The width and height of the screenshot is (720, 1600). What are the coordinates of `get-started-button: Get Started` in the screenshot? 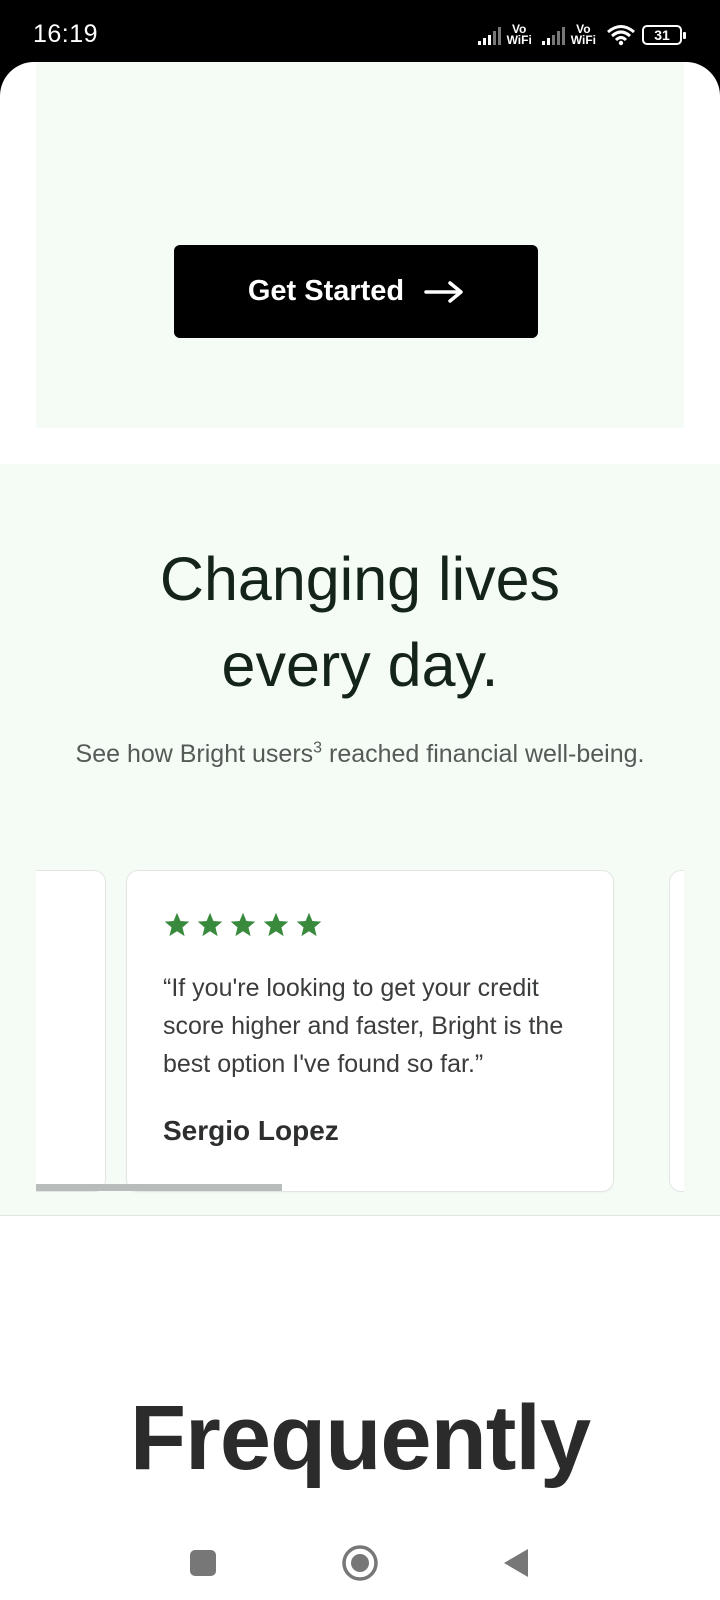 It's located at (356, 291).